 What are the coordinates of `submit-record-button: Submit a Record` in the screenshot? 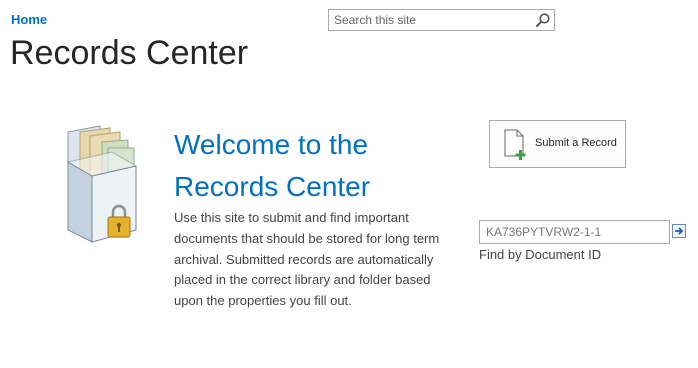 It's located at (557, 144).